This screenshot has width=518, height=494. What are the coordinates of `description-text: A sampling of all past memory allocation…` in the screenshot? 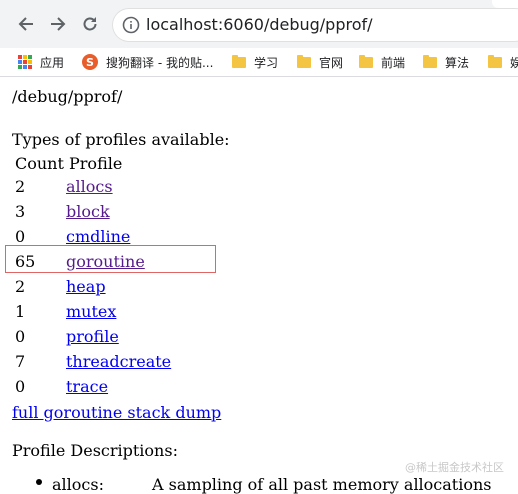 It's located at (322, 484).